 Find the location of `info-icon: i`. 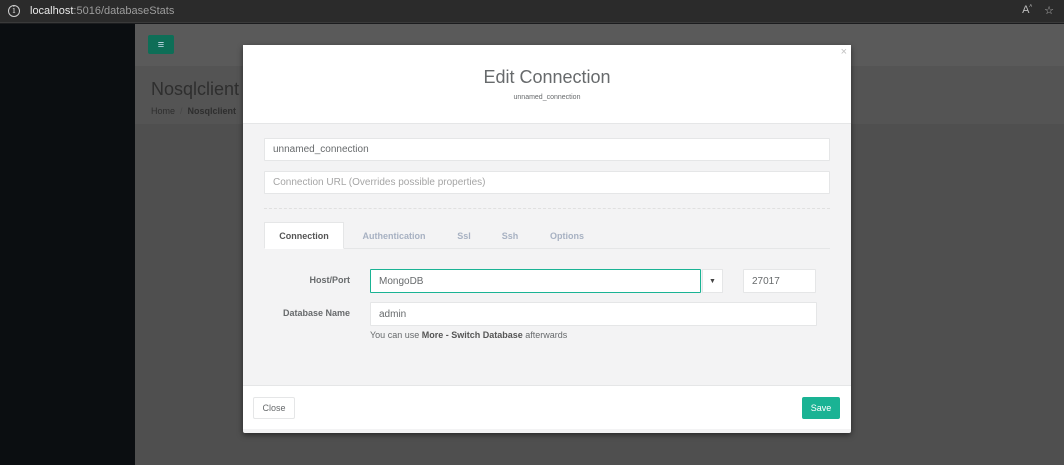

info-icon: i is located at coordinates (14, 11).